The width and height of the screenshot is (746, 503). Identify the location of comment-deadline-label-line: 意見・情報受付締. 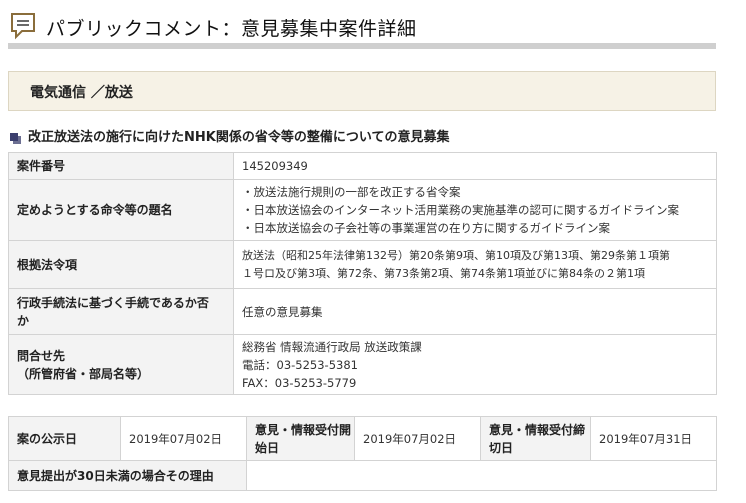
(537, 429).